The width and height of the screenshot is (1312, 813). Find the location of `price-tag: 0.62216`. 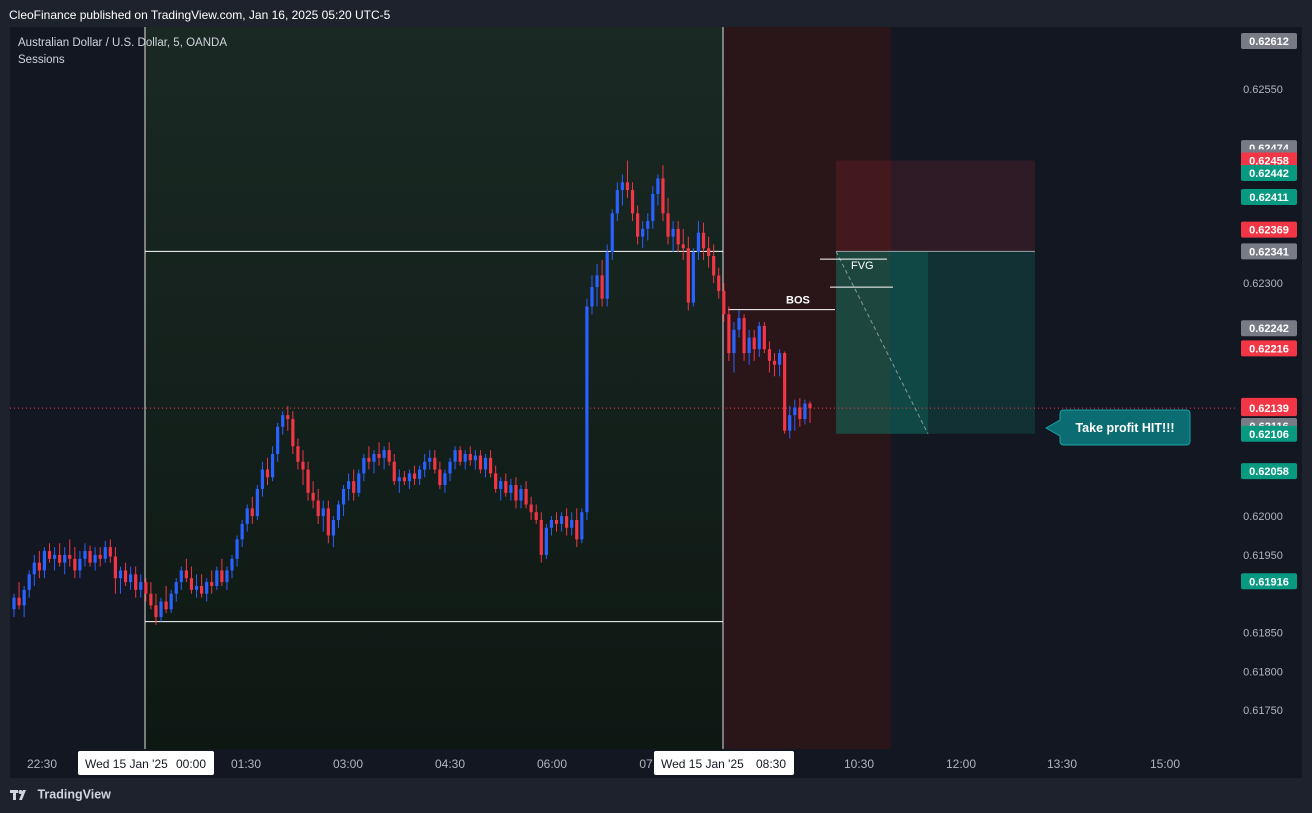

price-tag: 0.62216 is located at coordinates (1269, 348).